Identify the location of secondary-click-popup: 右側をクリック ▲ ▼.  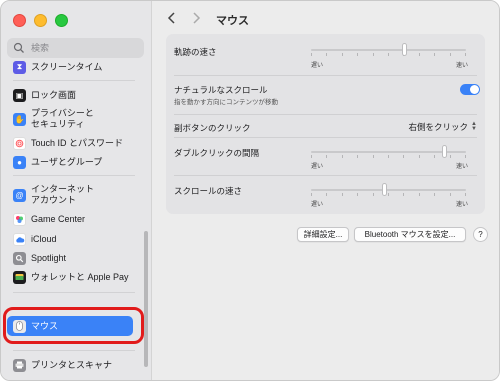
(443, 127).